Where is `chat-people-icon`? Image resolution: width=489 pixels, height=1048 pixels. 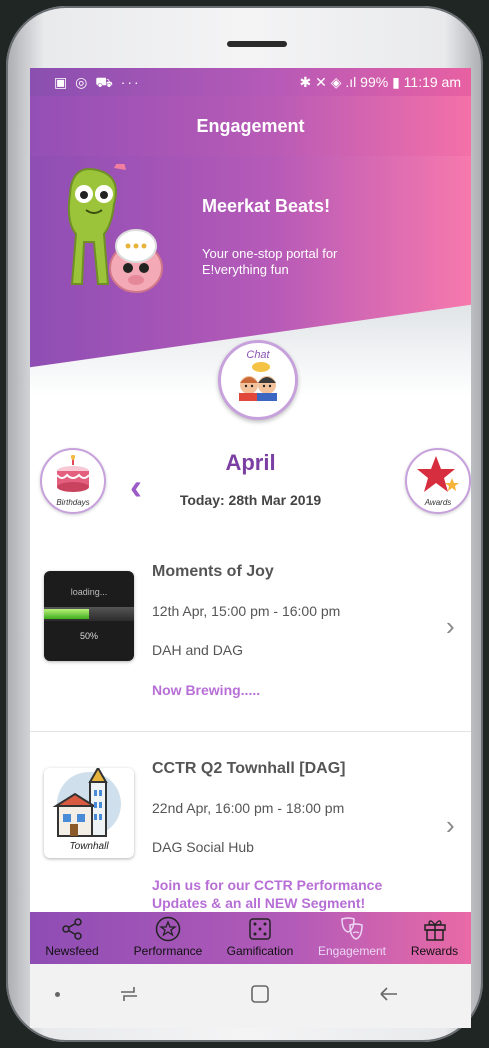 chat-people-icon is located at coordinates (258, 381).